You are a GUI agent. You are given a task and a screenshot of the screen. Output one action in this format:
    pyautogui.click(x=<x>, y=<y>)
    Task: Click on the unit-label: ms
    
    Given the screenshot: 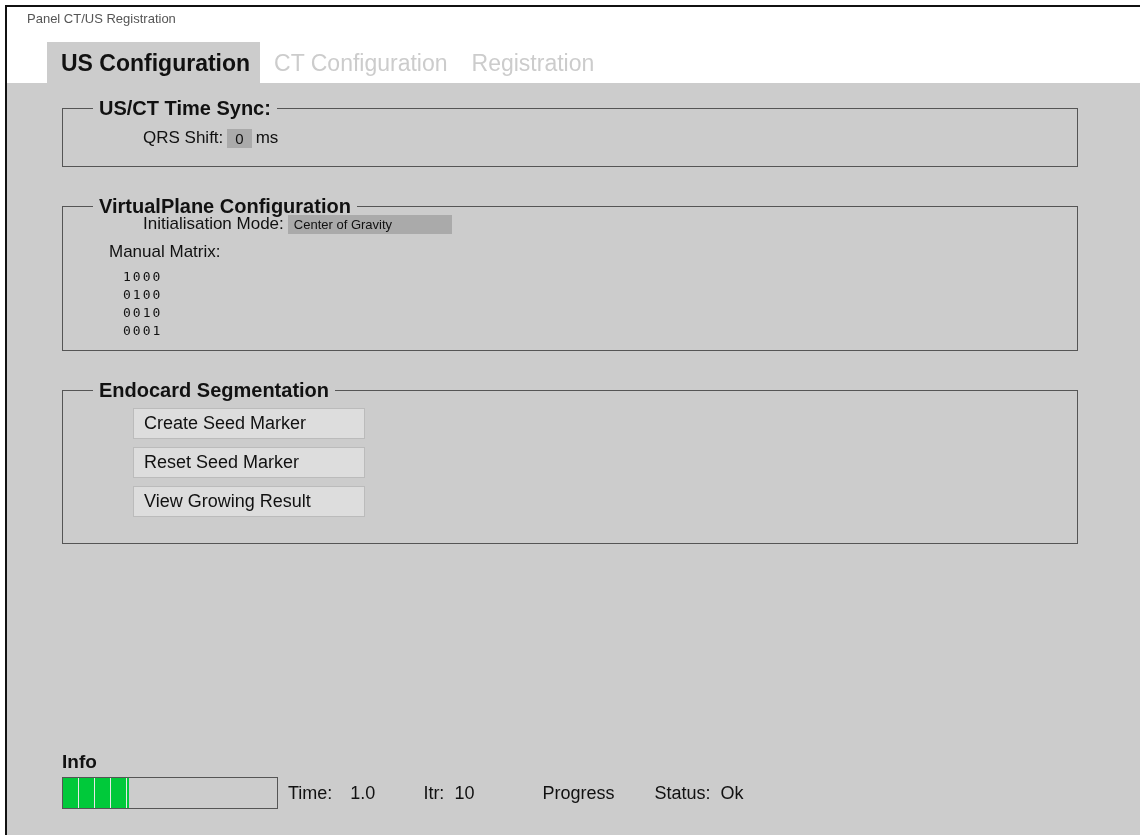 What is the action you would take?
    pyautogui.click(x=267, y=138)
    